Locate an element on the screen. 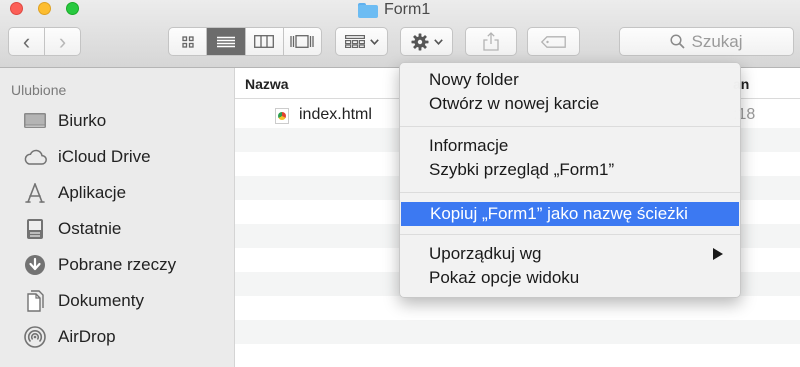  search-field: Szukaj is located at coordinates (706, 41).